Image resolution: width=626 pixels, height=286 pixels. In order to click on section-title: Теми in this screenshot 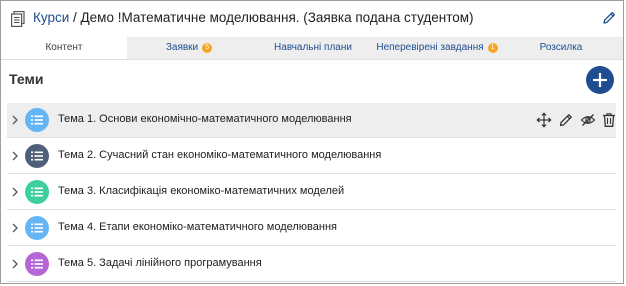, I will do `click(26, 79)`.